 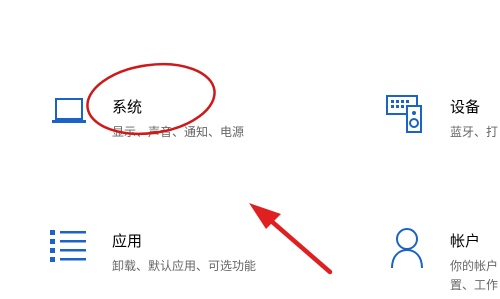 What do you see at coordinates (190, 118) in the screenshot?
I see `settings-tile-system: 系统 显示、声音、通知、电源` at bounding box center [190, 118].